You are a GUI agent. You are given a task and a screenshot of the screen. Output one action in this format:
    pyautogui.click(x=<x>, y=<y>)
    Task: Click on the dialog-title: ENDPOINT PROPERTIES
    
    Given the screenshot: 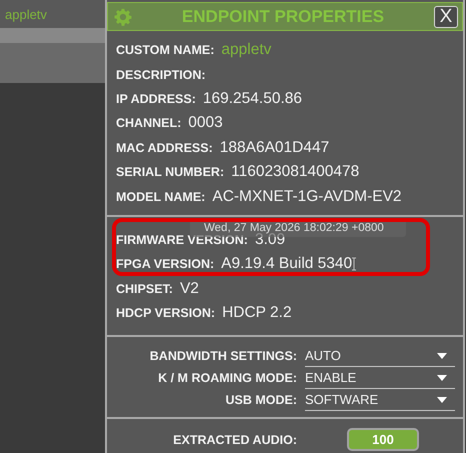 What is the action you would take?
    pyautogui.click(x=283, y=16)
    